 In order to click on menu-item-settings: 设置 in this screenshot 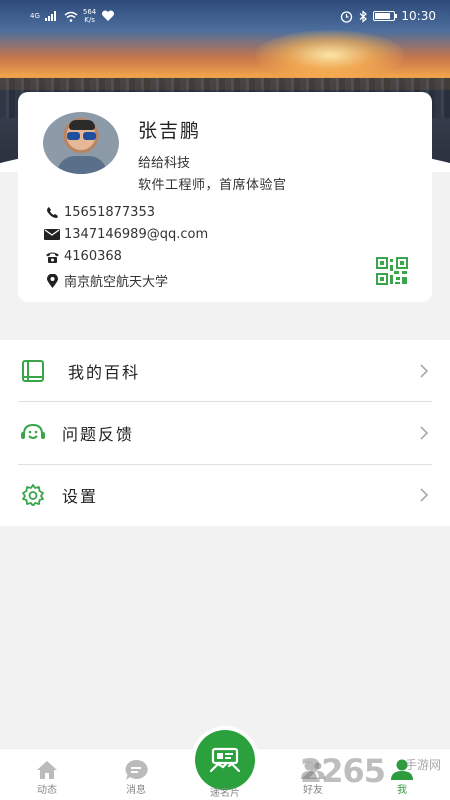, I will do `click(225, 495)`.